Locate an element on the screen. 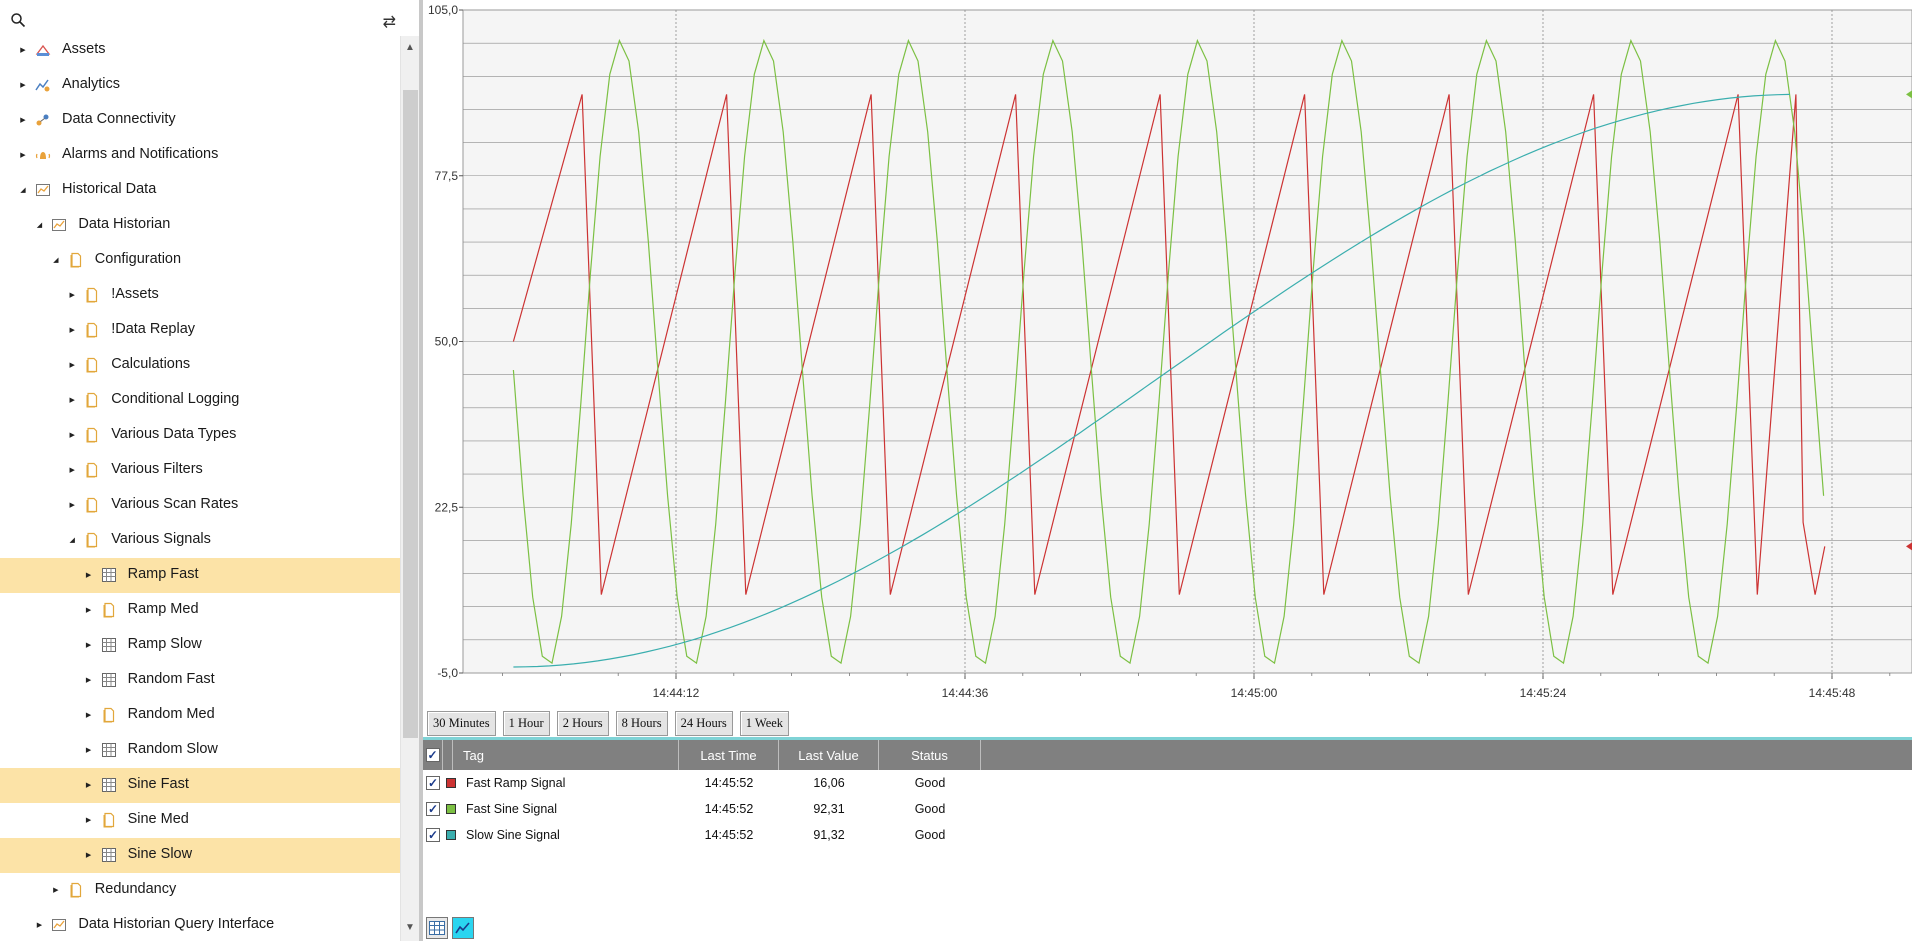  tree-node: ▶ Sine Med is located at coordinates (200, 820).